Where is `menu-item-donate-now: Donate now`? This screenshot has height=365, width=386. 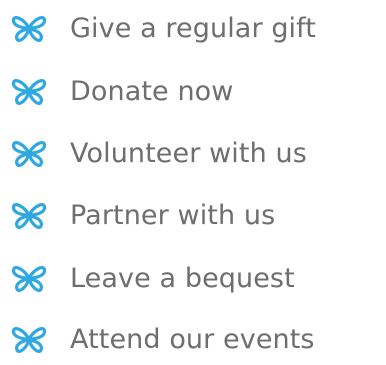 menu-item-donate-now: Donate now is located at coordinates (193, 92).